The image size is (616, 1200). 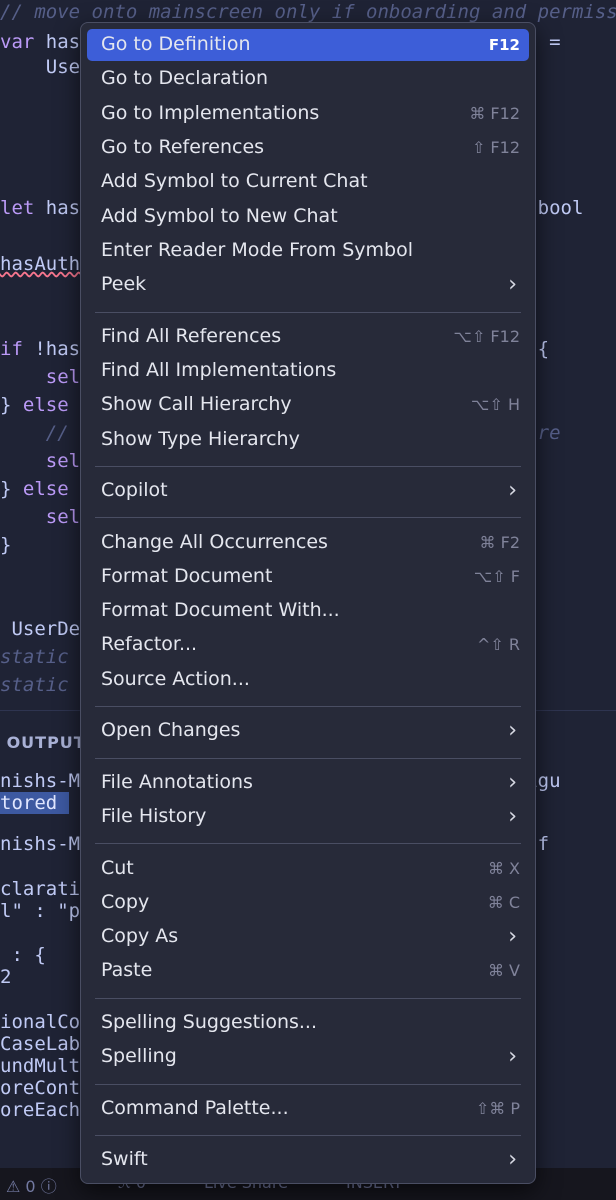 I want to click on code-line: claratio, so click(x=46, y=889).